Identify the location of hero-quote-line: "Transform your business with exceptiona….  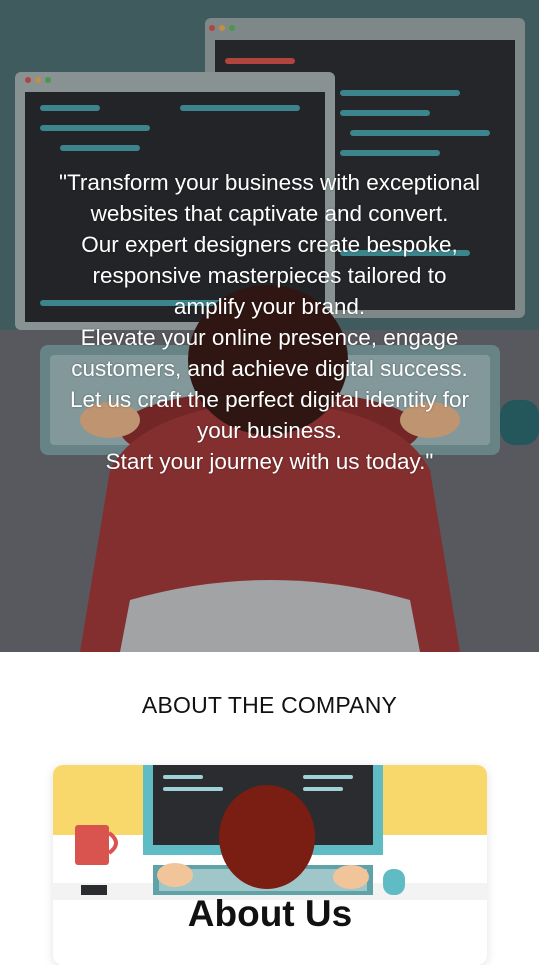
(269, 182).